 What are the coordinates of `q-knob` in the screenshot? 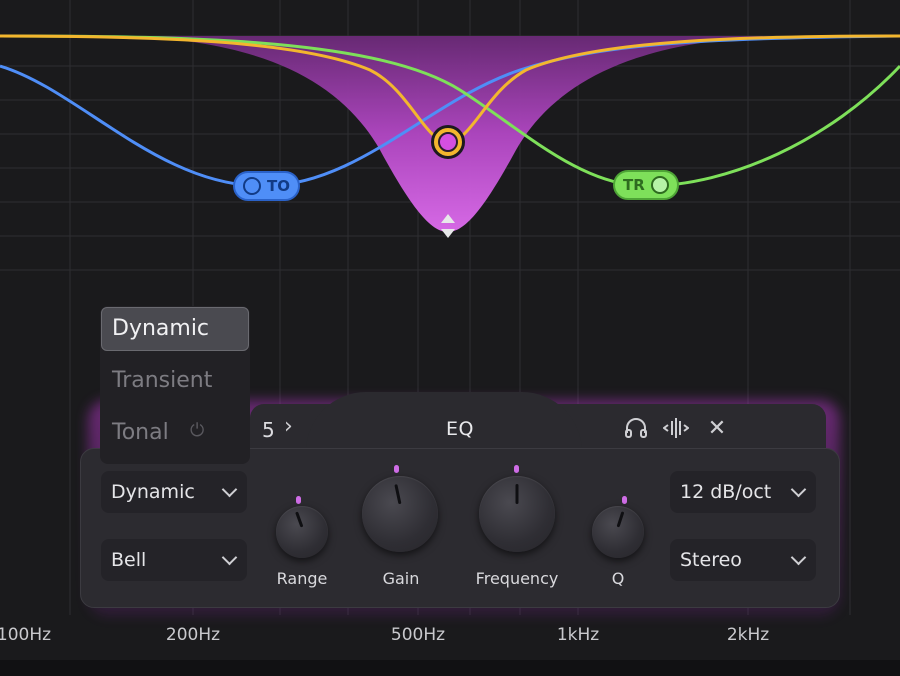 It's located at (618, 532).